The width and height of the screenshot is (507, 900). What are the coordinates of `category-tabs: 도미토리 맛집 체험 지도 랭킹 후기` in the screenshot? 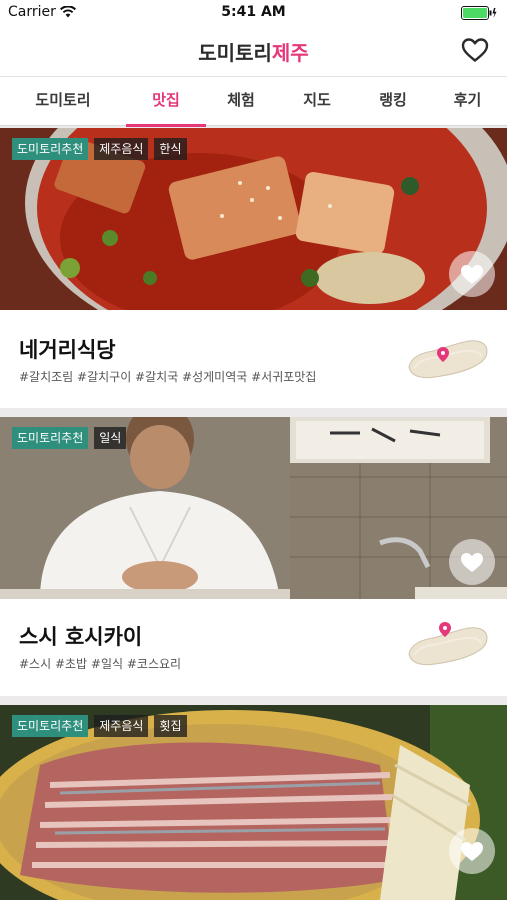 It's located at (253, 101).